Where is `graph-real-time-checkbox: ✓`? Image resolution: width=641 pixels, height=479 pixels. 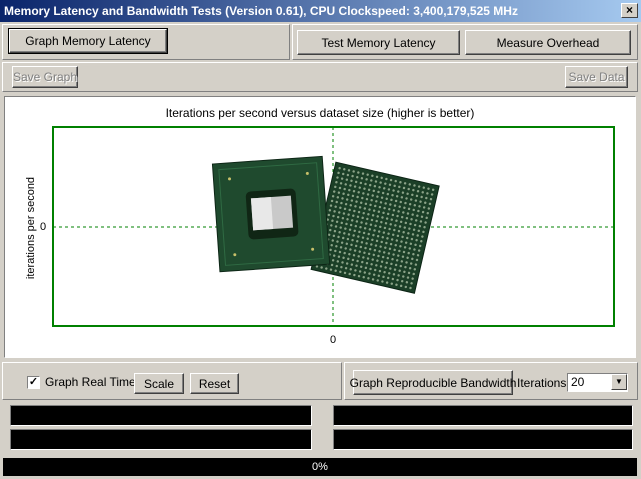
graph-real-time-checkbox: ✓ is located at coordinates (33, 382).